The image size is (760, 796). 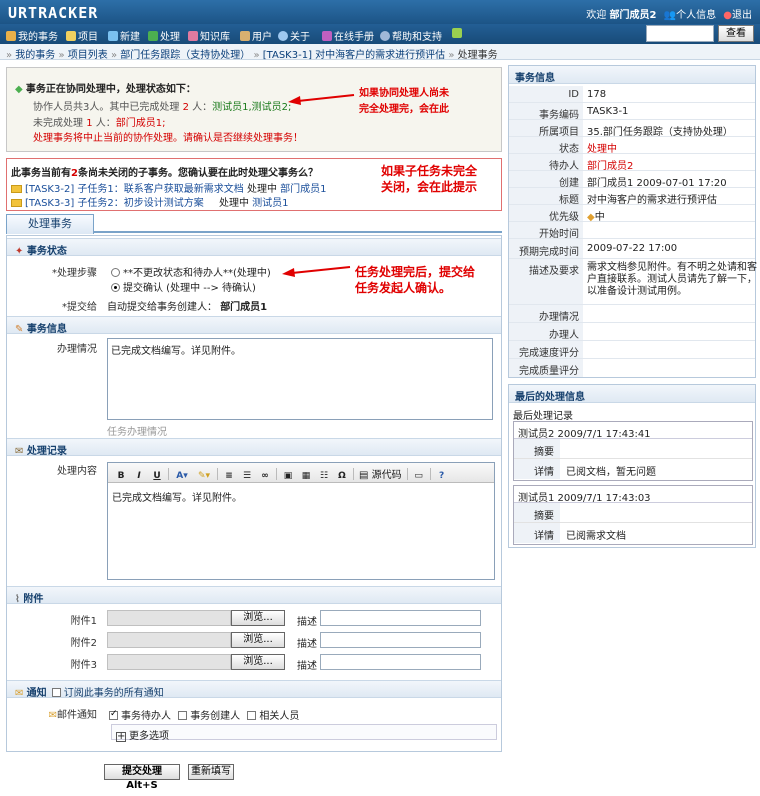 What do you see at coordinates (602, 149) in the screenshot?
I see `status-value: 处理中` at bounding box center [602, 149].